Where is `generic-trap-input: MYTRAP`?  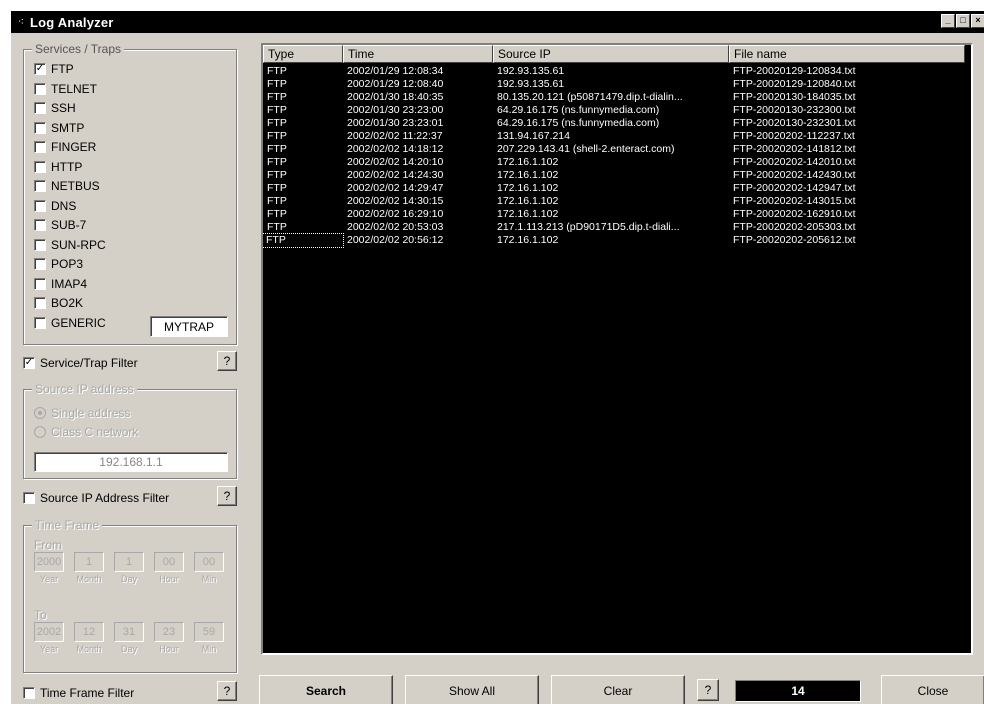
generic-trap-input: MYTRAP is located at coordinates (189, 326).